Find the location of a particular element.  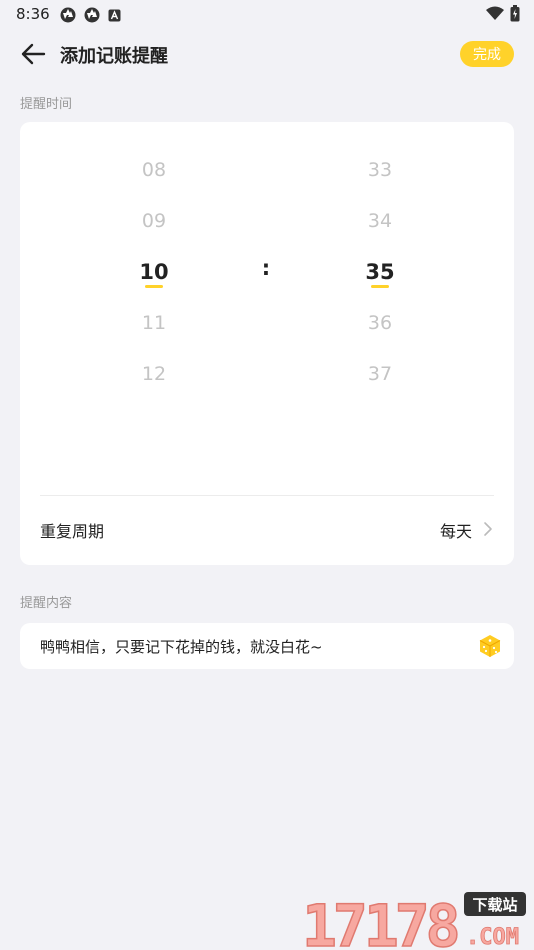

system-icons is located at coordinates (503, 13).